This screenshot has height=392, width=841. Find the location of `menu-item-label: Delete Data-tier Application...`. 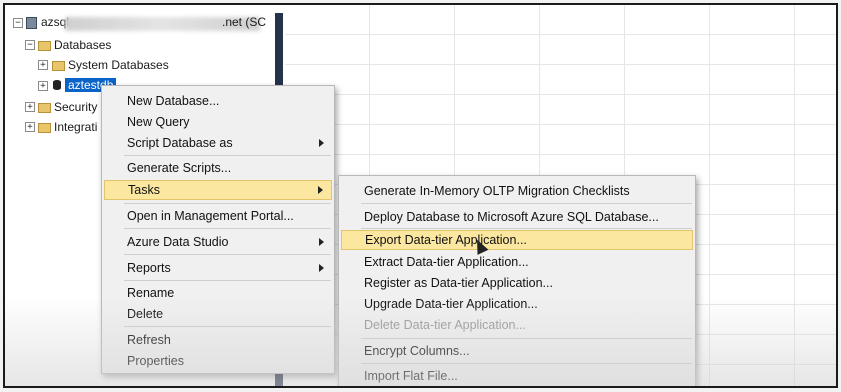

menu-item-label: Delete Data-tier Application... is located at coordinates (445, 325).